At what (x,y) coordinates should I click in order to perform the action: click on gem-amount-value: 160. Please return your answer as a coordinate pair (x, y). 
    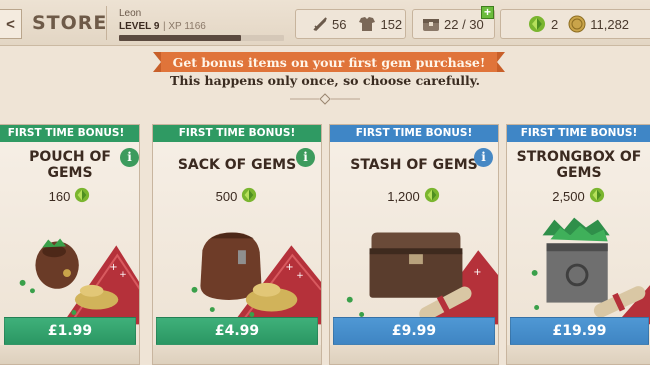
    Looking at the image, I should click on (59, 196).